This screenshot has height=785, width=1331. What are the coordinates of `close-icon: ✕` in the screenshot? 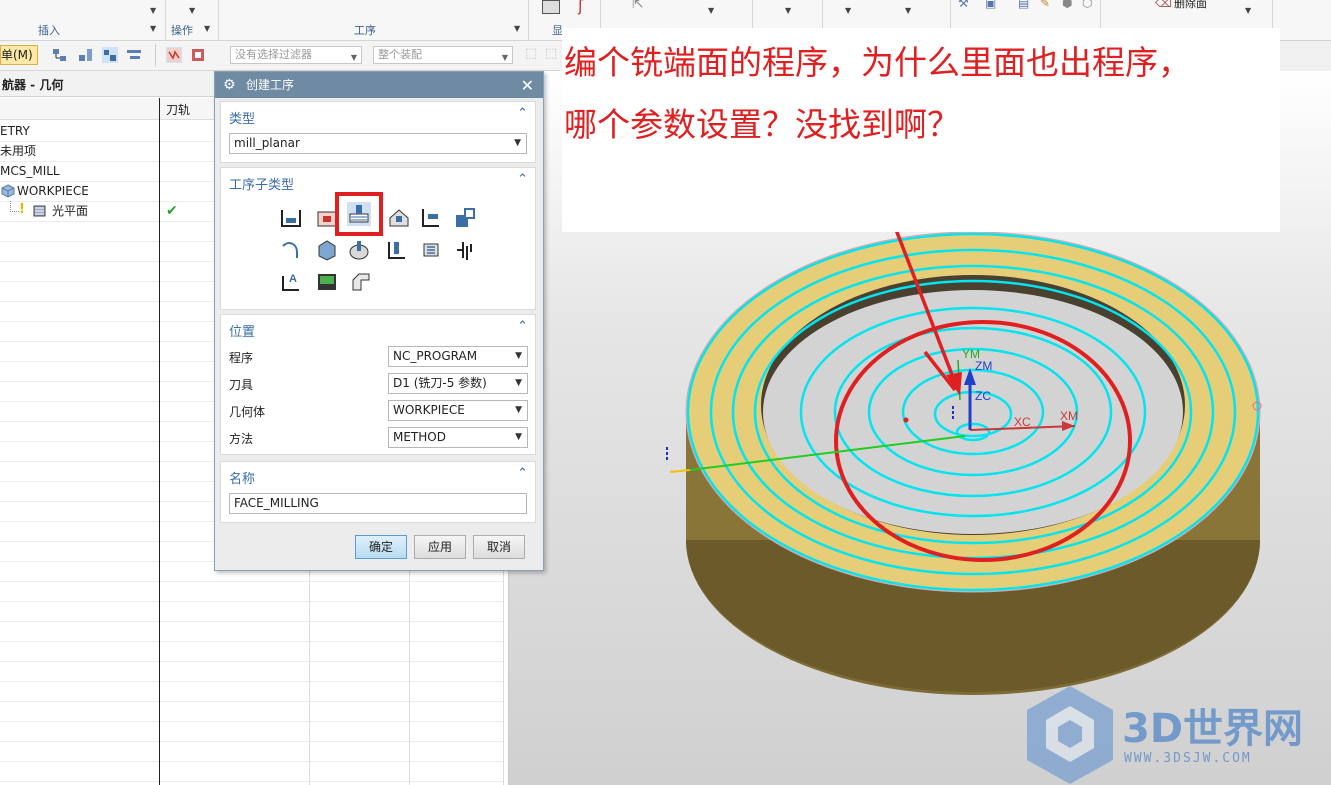 It's located at (527, 85).